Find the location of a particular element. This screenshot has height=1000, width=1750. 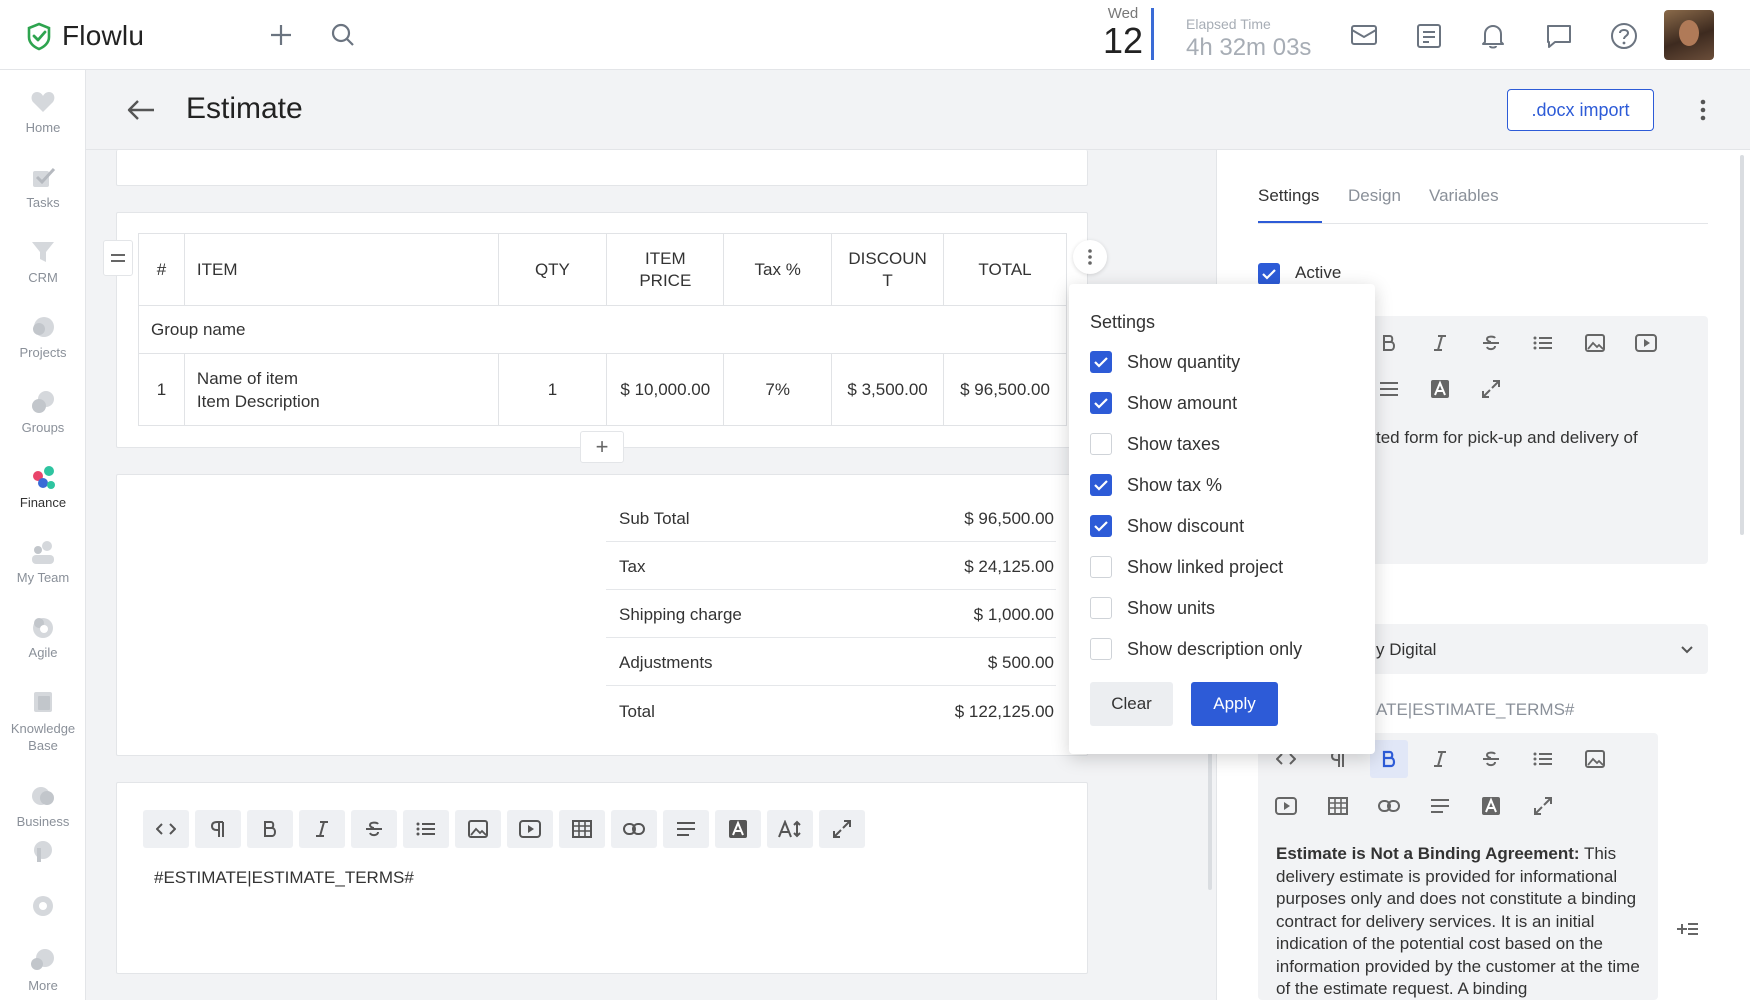

sidebar-item-agile: Agile is located at coordinates (42, 636).